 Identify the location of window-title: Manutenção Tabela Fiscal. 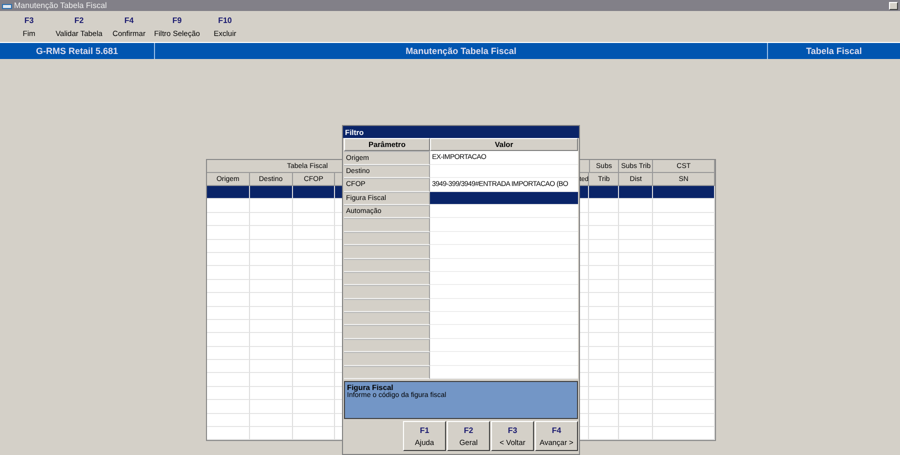
(60, 5).